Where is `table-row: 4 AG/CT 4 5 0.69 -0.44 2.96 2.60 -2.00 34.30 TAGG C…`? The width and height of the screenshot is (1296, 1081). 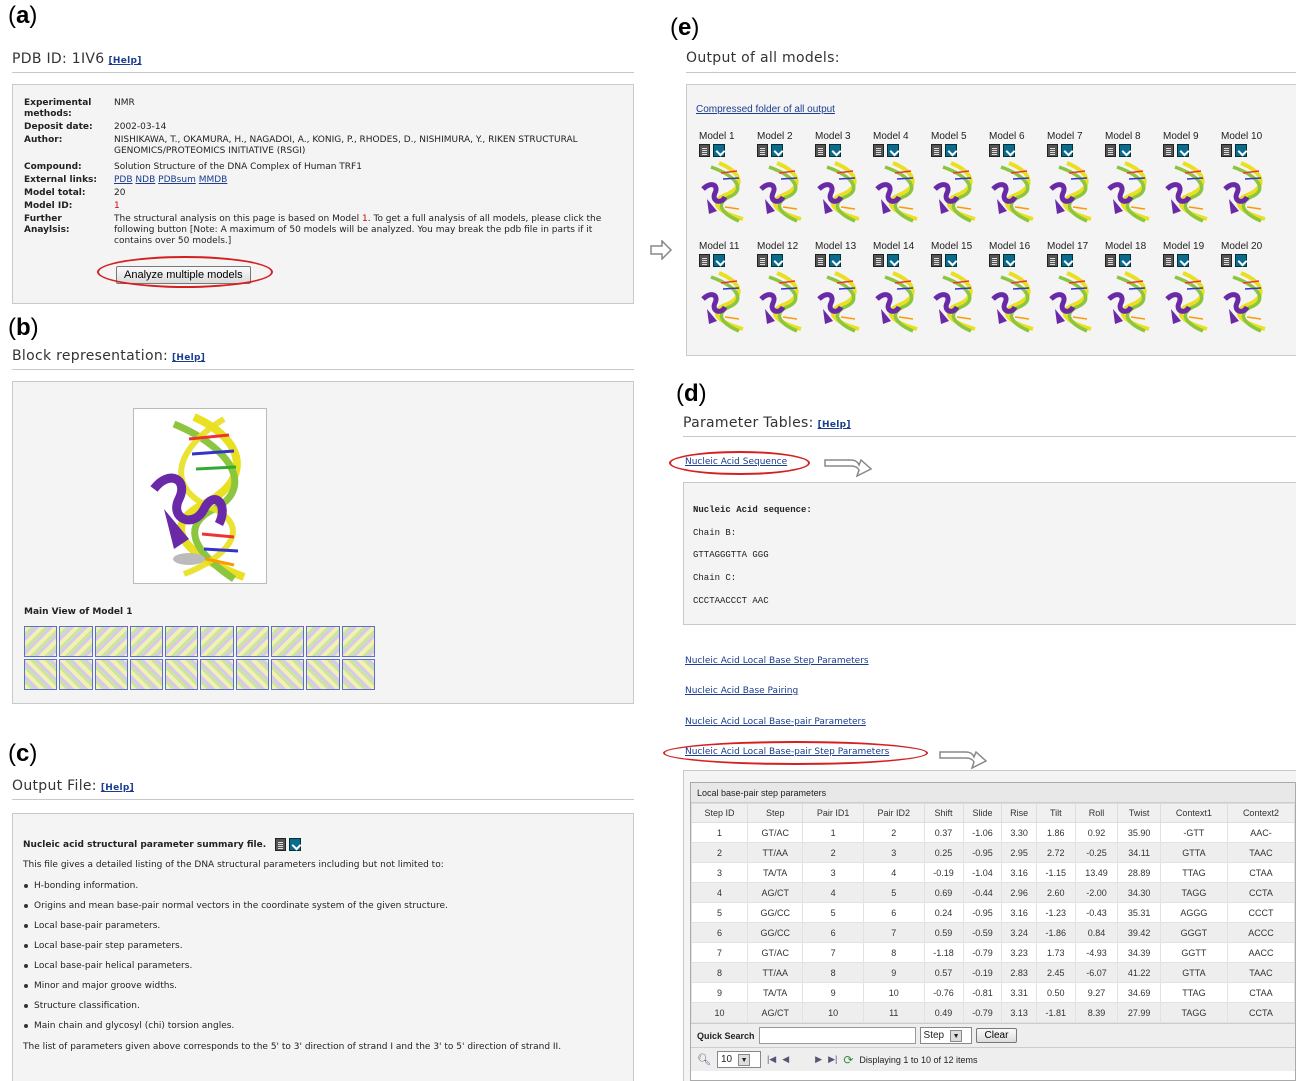
table-row: 4 AG/CT 4 5 0.69 -0.44 2.96 2.60 -2.00 34.30 TAGG C… is located at coordinates (993, 892).